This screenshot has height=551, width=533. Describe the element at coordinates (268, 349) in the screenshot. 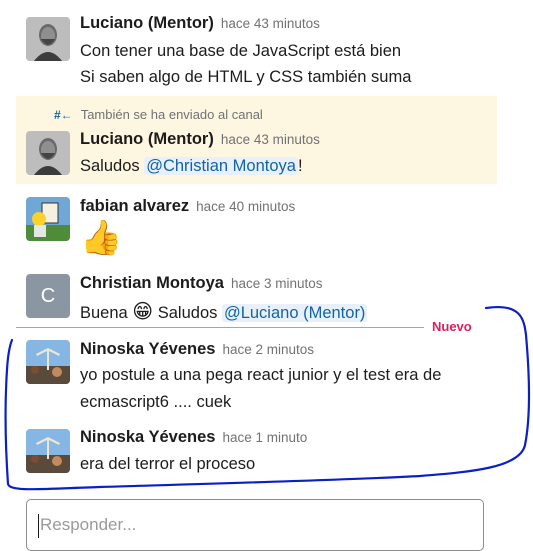

I see `timestamp: hace 2 minutos` at that location.